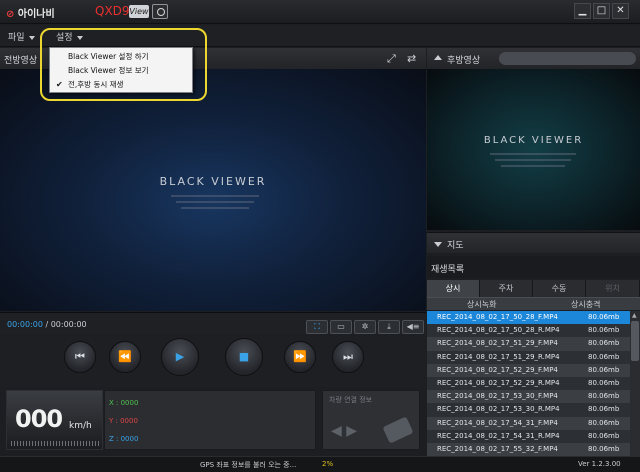 The height and width of the screenshot is (472, 640). What do you see at coordinates (438, 244) in the screenshot?
I see `expand-icon` at bounding box center [438, 244].